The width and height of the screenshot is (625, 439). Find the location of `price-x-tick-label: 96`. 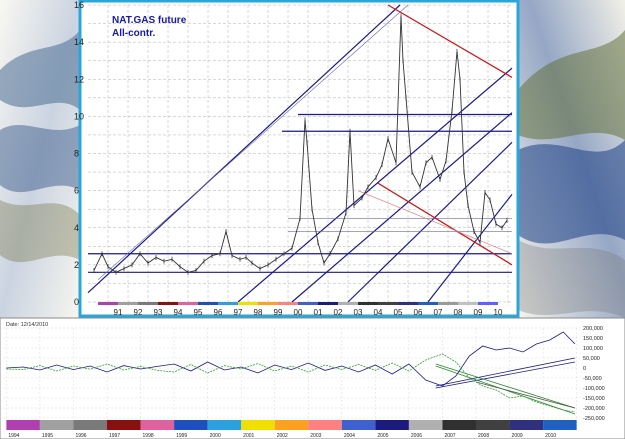

price-x-tick-label: 96 is located at coordinates (218, 312).